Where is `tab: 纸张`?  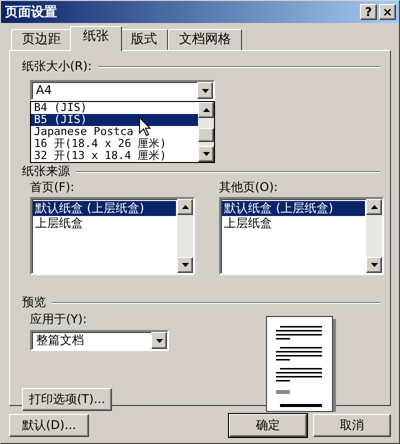 tab: 纸张 is located at coordinates (96, 38).